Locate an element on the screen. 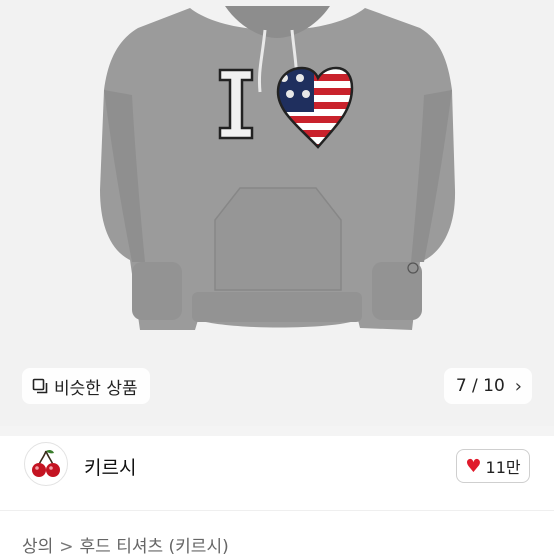  divider is located at coordinates (277, 510).